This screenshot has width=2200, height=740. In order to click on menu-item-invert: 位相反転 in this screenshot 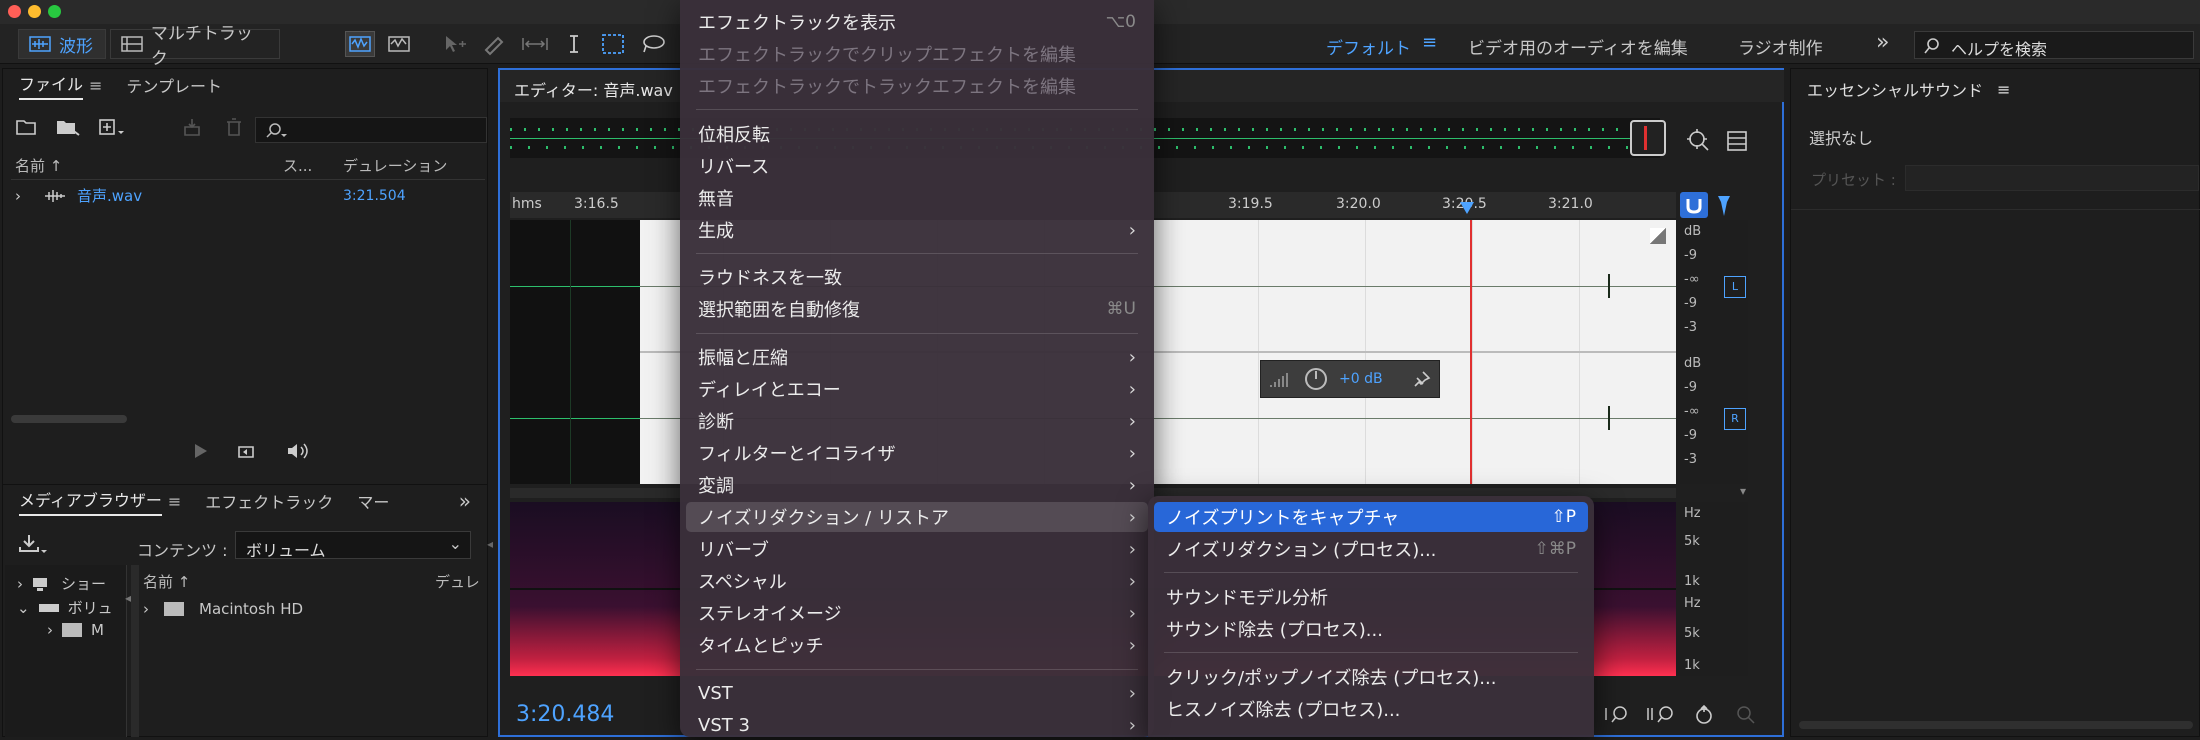, I will do `click(917, 134)`.